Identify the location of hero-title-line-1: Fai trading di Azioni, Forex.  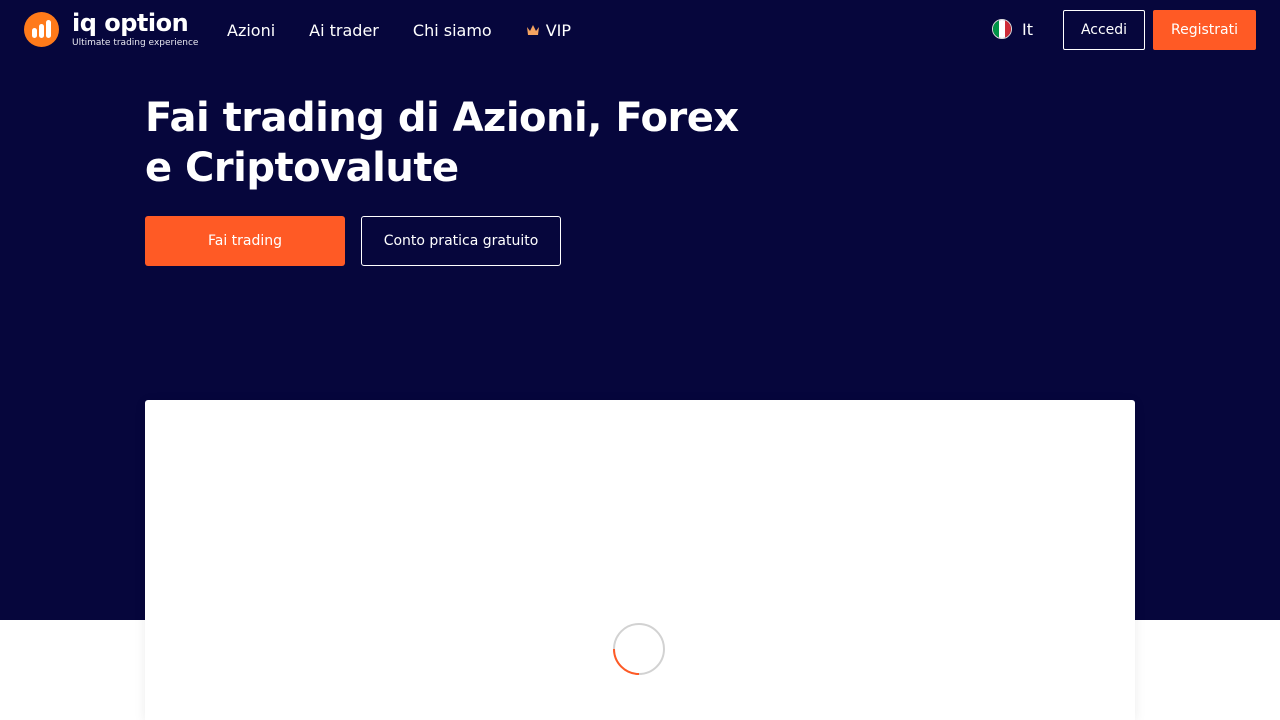
(442, 118).